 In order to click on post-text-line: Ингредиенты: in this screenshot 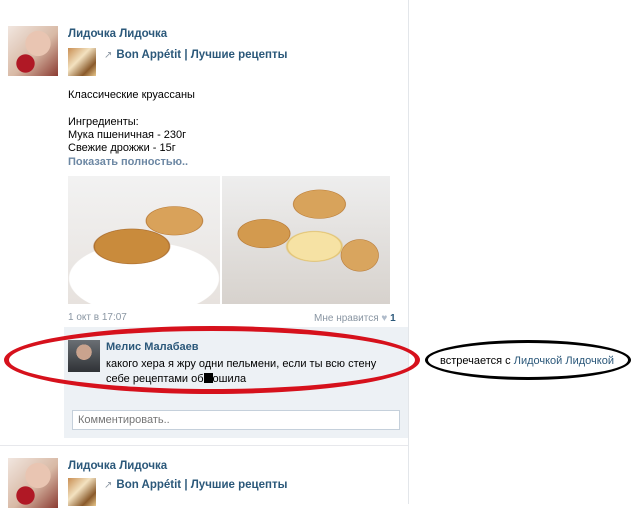, I will do `click(103, 122)`.